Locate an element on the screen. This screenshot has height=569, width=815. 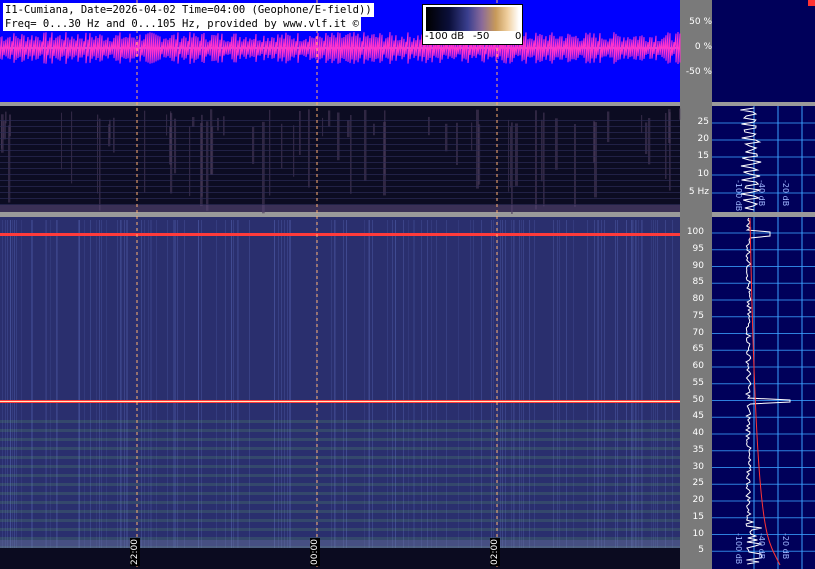
high-band-bottom-bright is located at coordinates (340, 544).